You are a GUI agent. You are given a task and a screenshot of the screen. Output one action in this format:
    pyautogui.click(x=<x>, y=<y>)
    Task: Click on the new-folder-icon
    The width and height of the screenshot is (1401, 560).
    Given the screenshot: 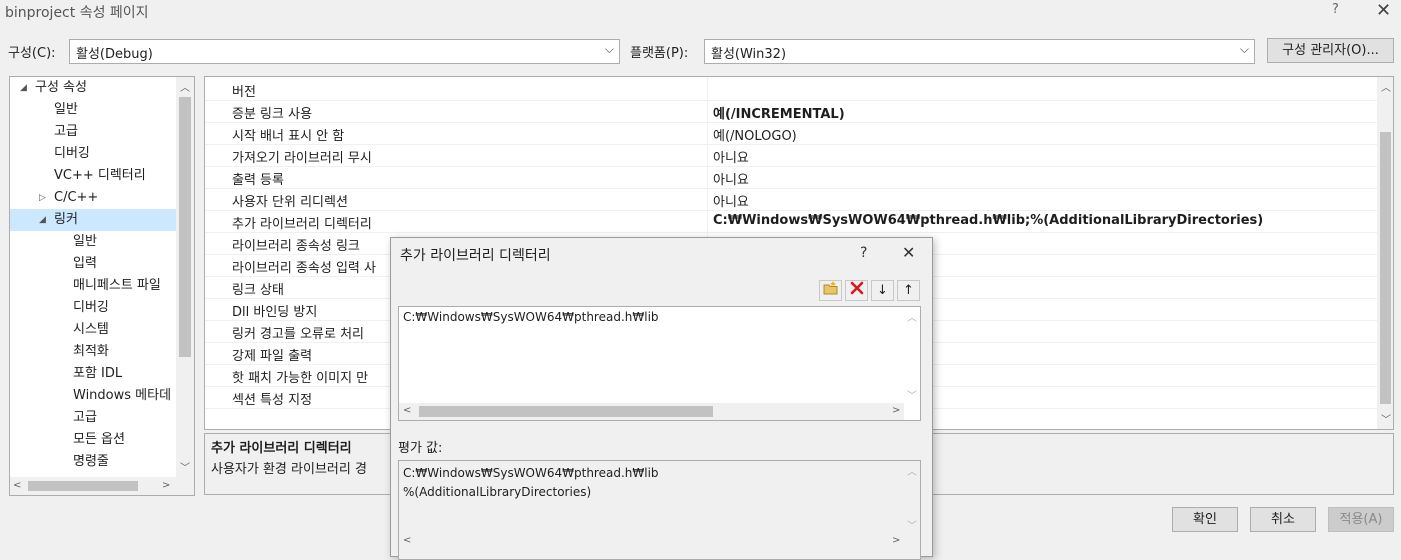 What is the action you would take?
    pyautogui.click(x=830, y=288)
    